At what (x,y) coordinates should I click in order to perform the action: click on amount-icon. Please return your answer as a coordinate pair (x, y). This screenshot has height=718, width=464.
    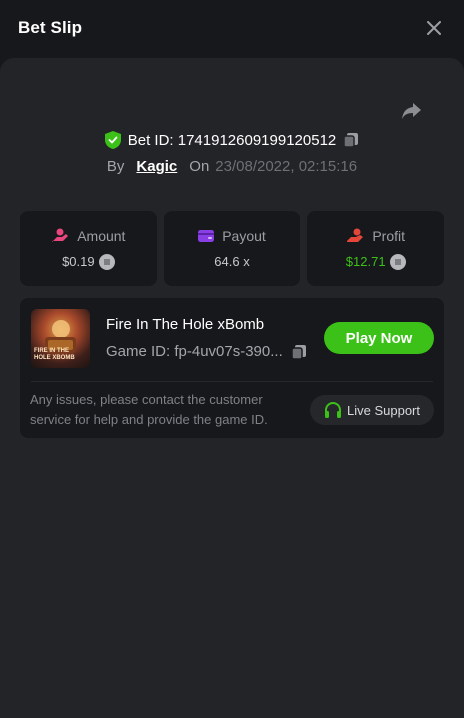
    Looking at the image, I should click on (60, 235).